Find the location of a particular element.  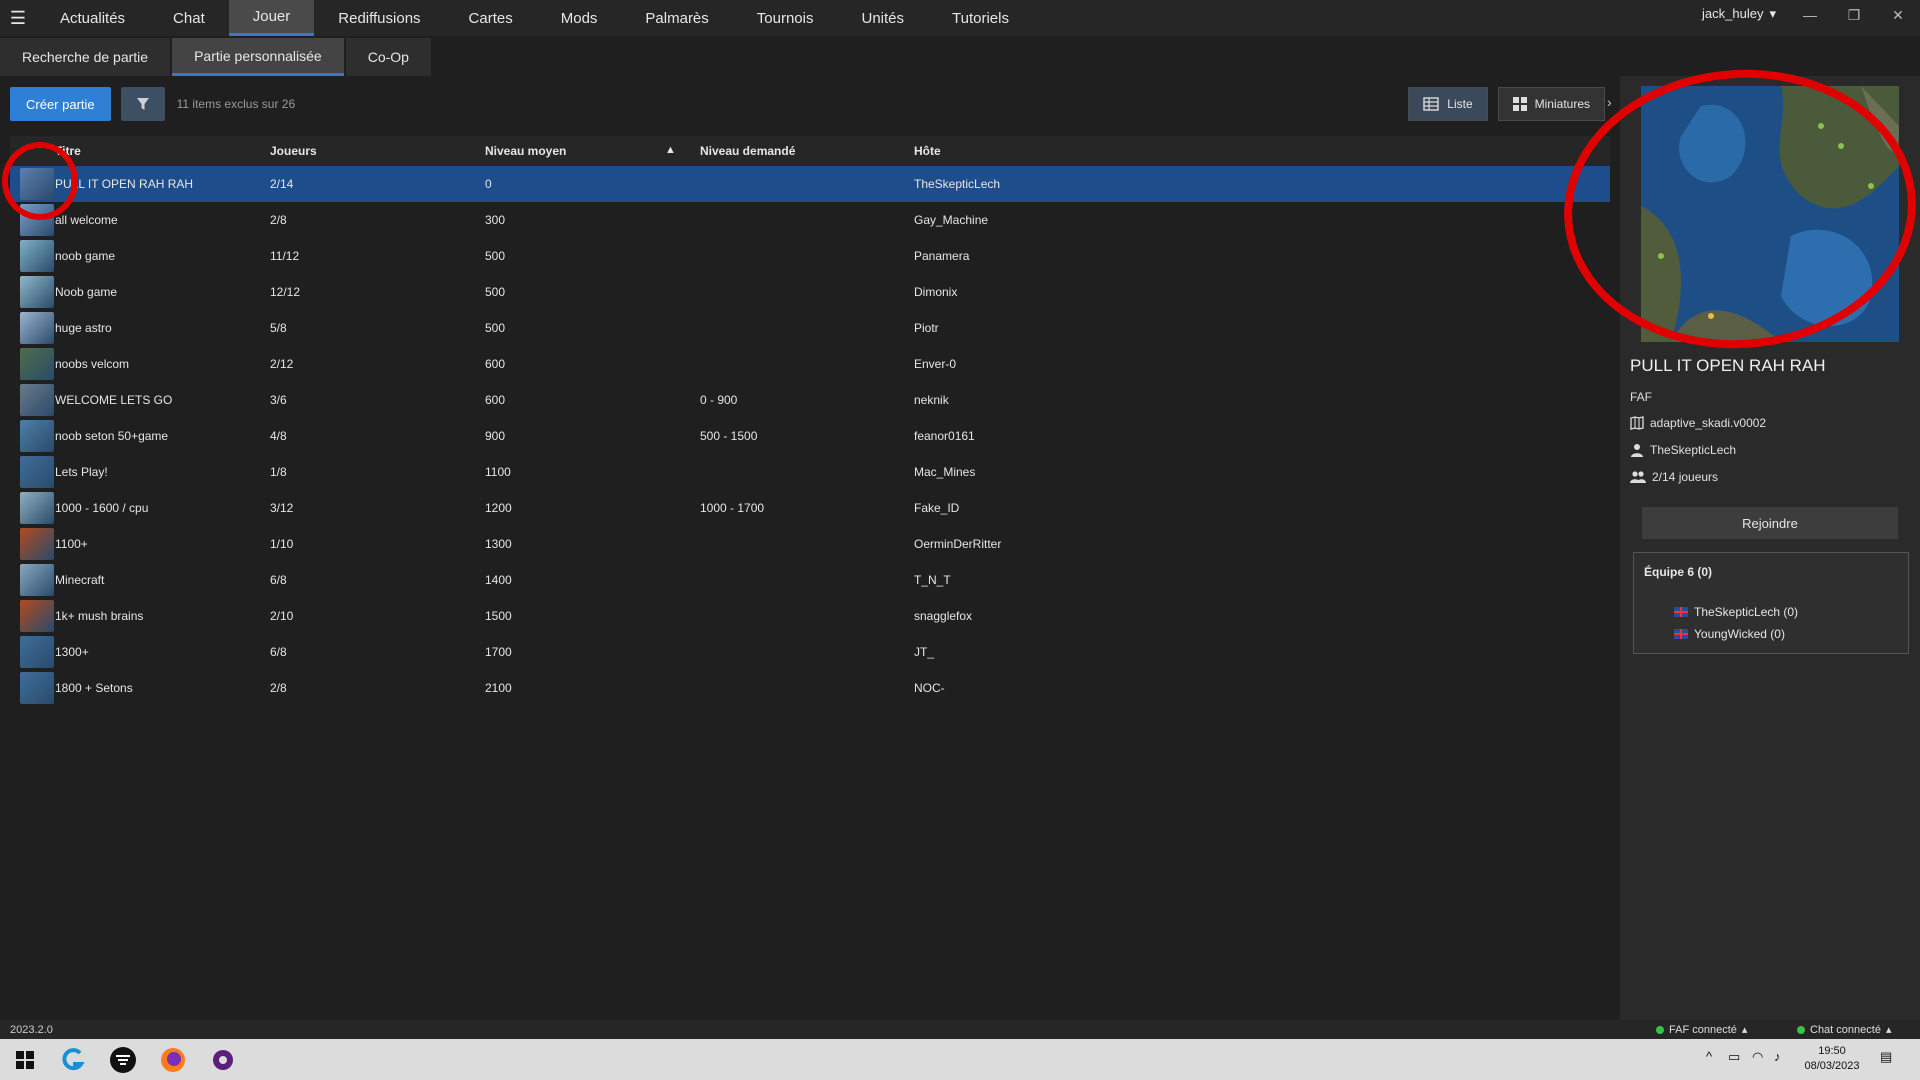

app-circle-icon is located at coordinates (223, 1060).